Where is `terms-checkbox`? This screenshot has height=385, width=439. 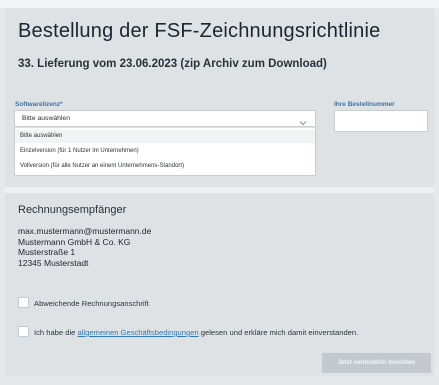 terms-checkbox is located at coordinates (23, 331).